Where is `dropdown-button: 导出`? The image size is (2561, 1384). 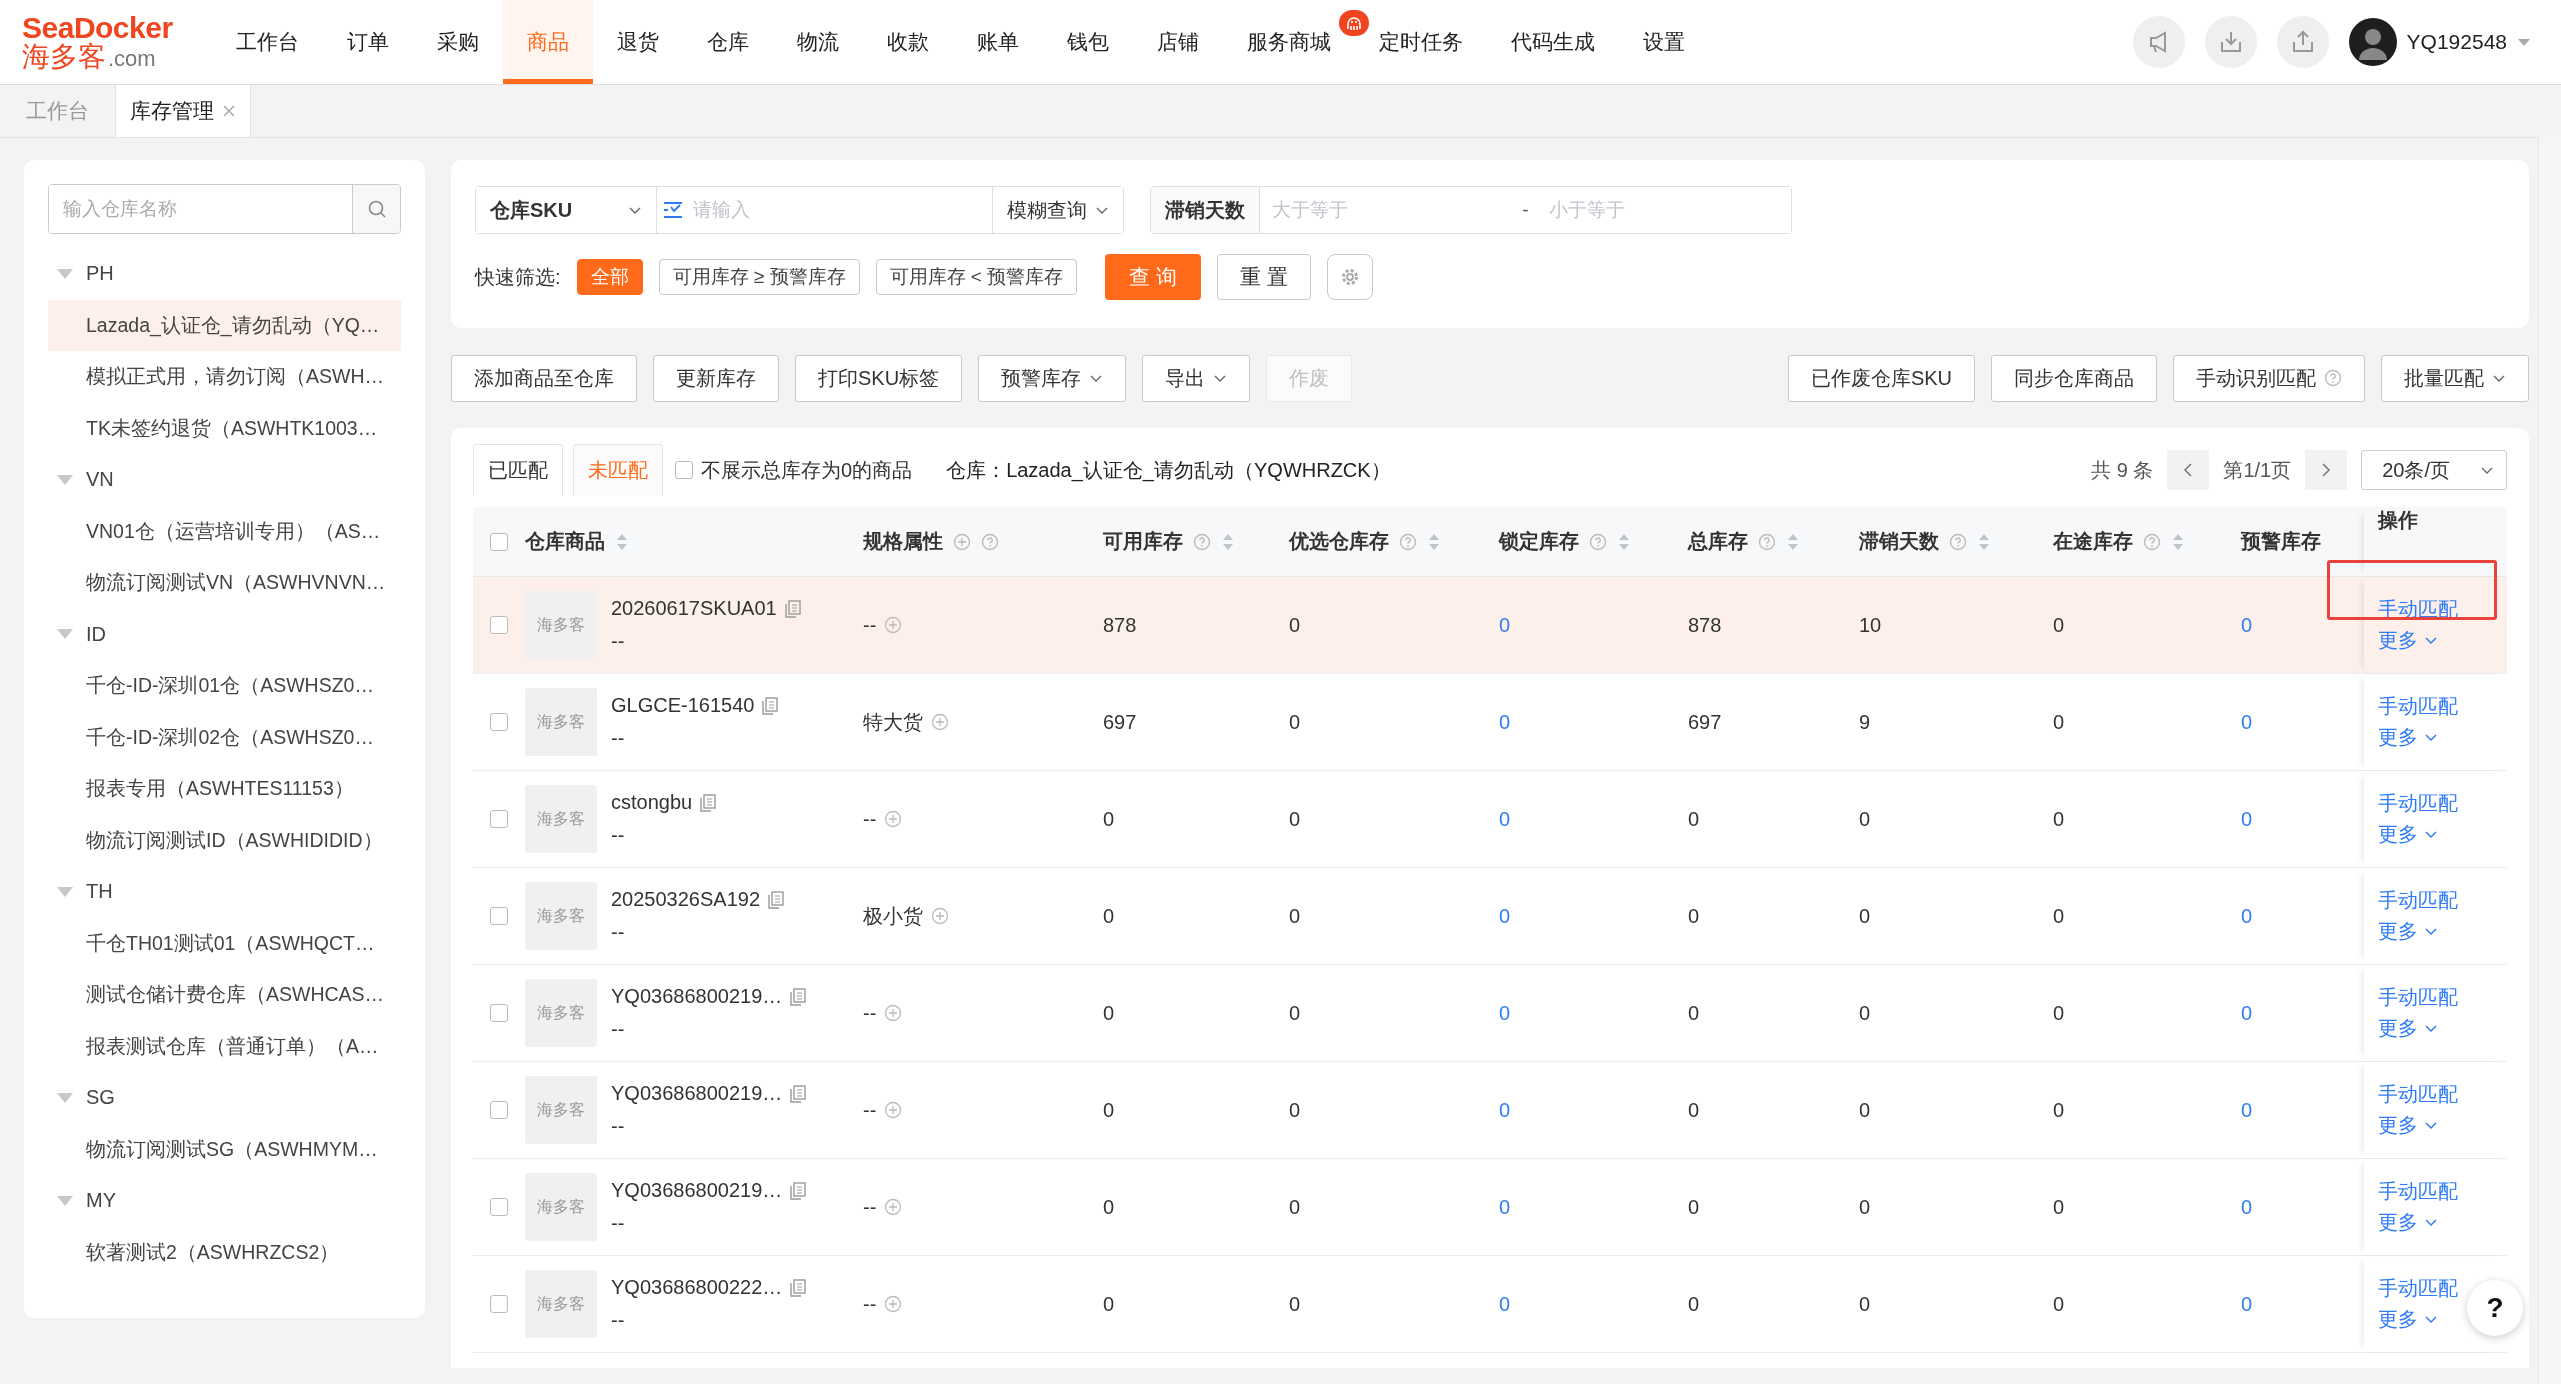 dropdown-button: 导出 is located at coordinates (1196, 378).